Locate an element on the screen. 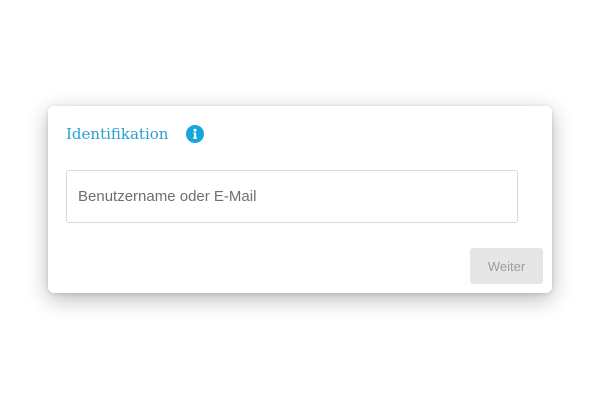 The width and height of the screenshot is (600, 400). username-input is located at coordinates (292, 196).